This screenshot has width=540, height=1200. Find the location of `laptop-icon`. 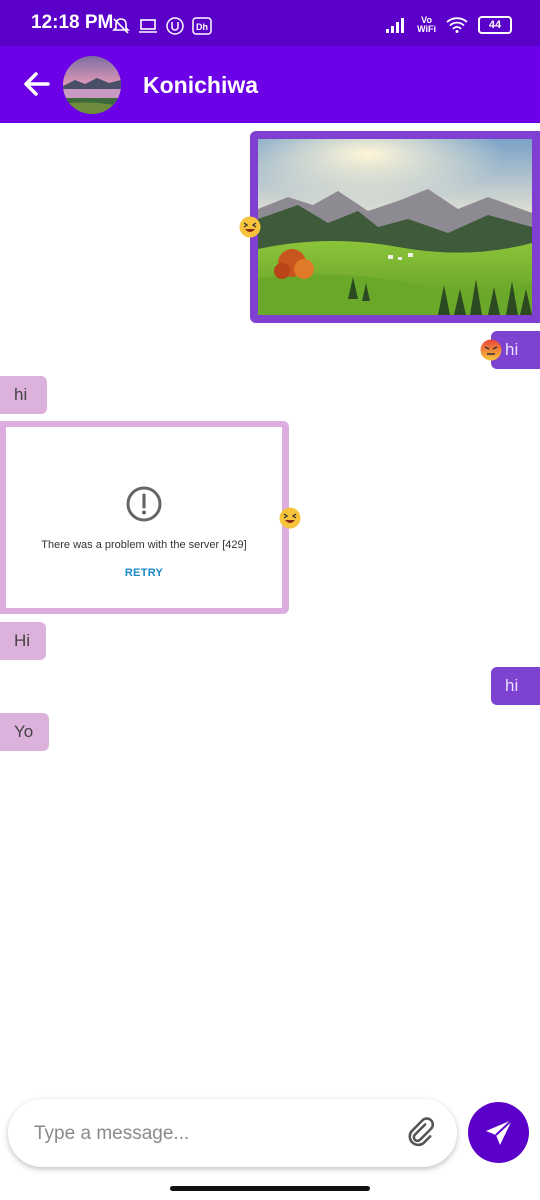

laptop-icon is located at coordinates (148, 26).